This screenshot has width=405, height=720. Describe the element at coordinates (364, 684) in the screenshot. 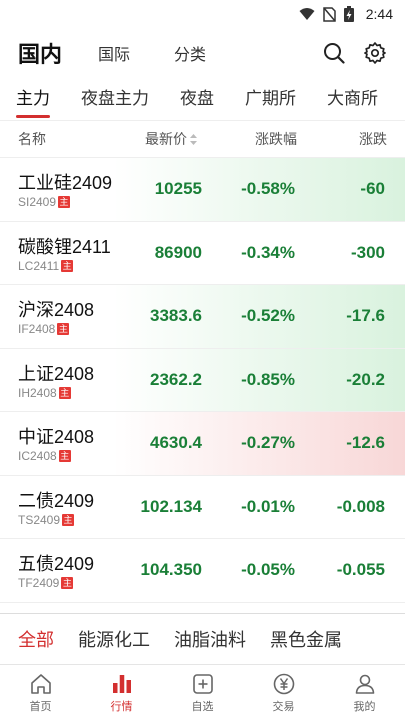

I see `user-icon` at that location.